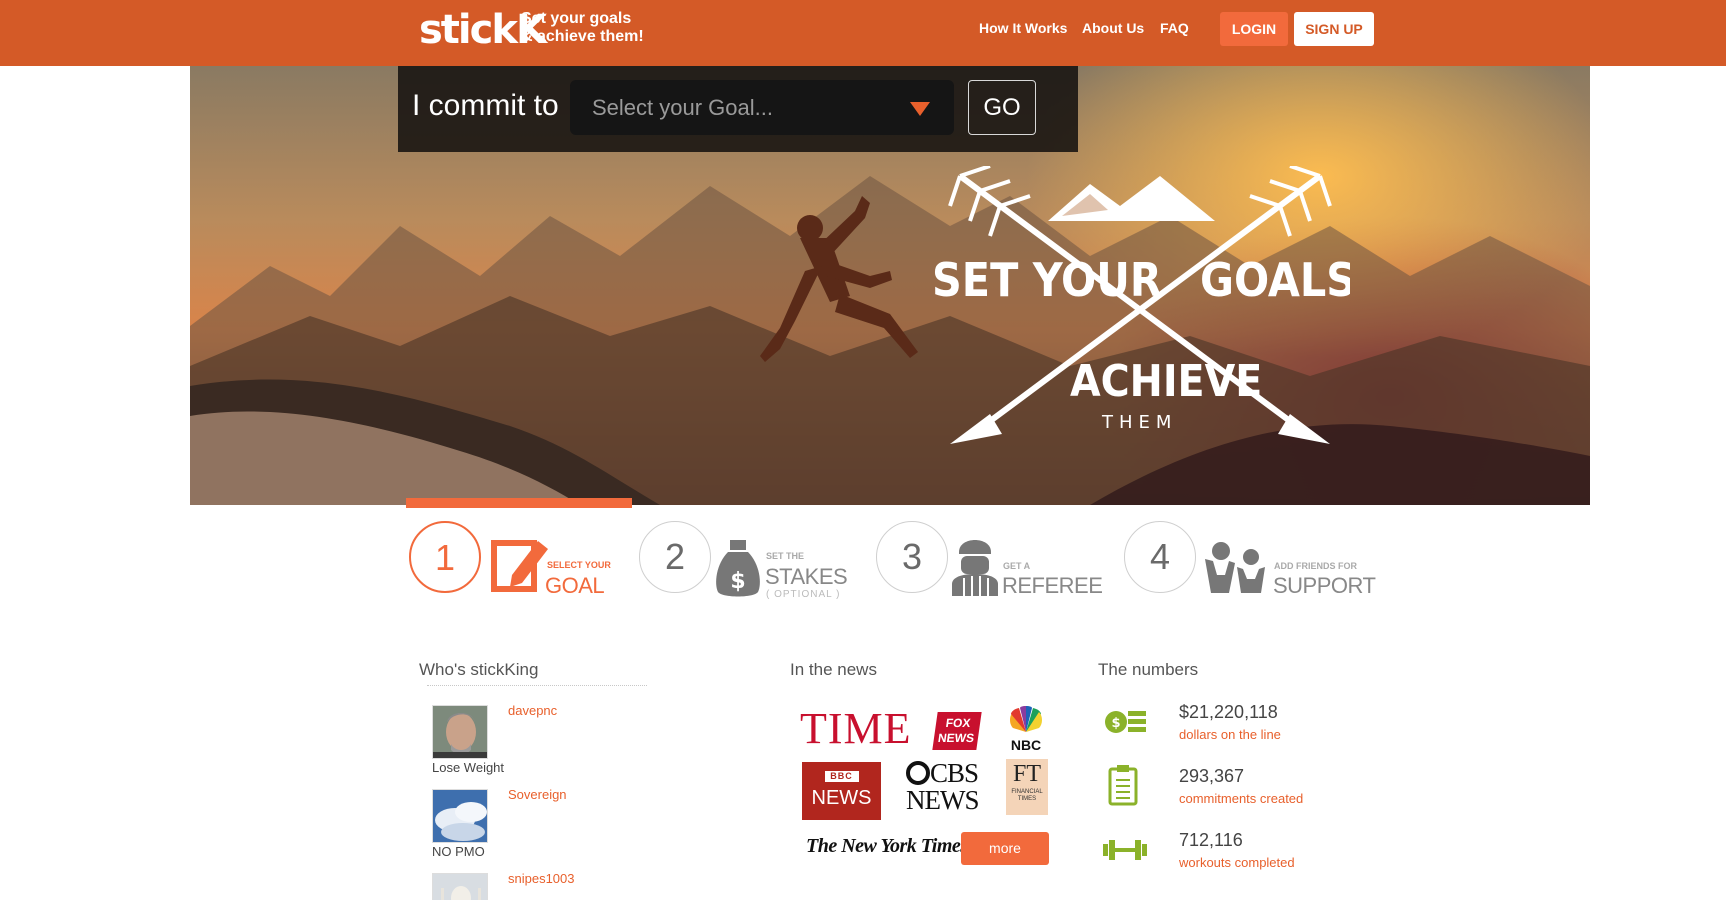 This screenshot has height=900, width=1726. What do you see at coordinates (920, 109) in the screenshot?
I see `caret-down-icon` at bounding box center [920, 109].